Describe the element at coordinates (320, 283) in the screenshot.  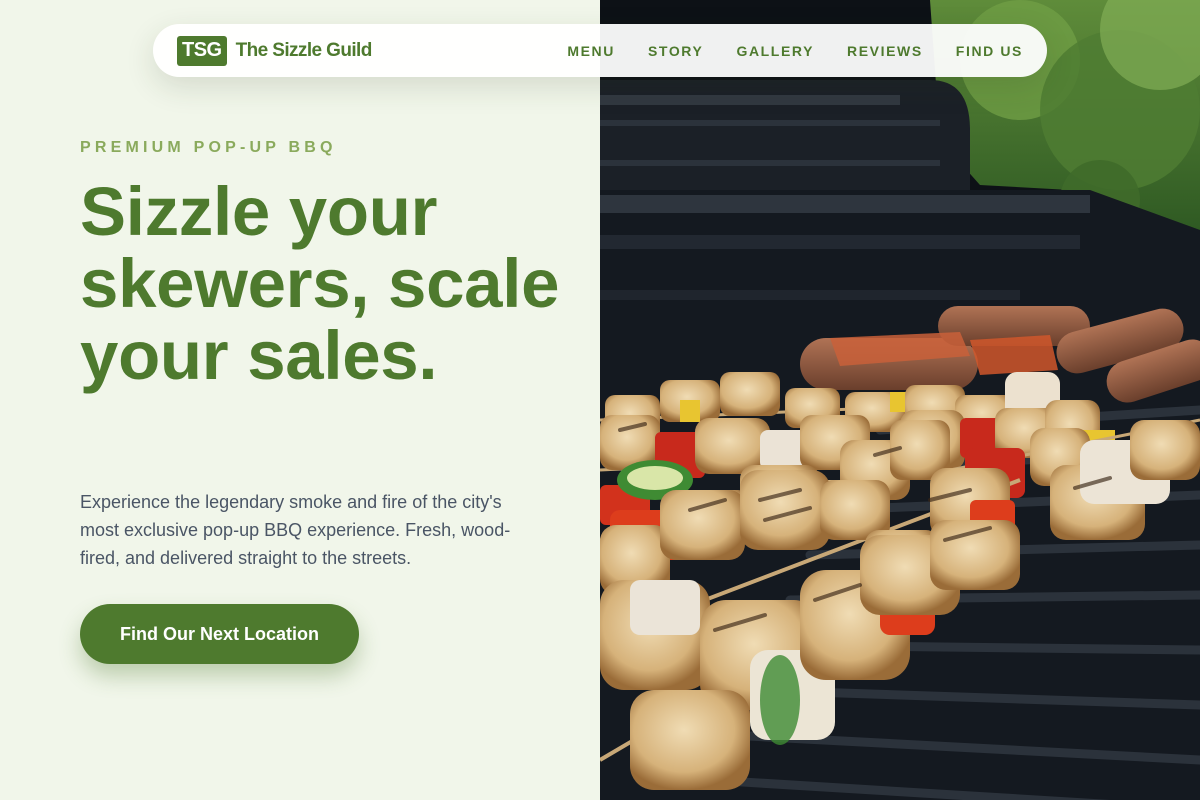
I see `hero-headline: Sizzle your skewers, scale your sales.` at that location.